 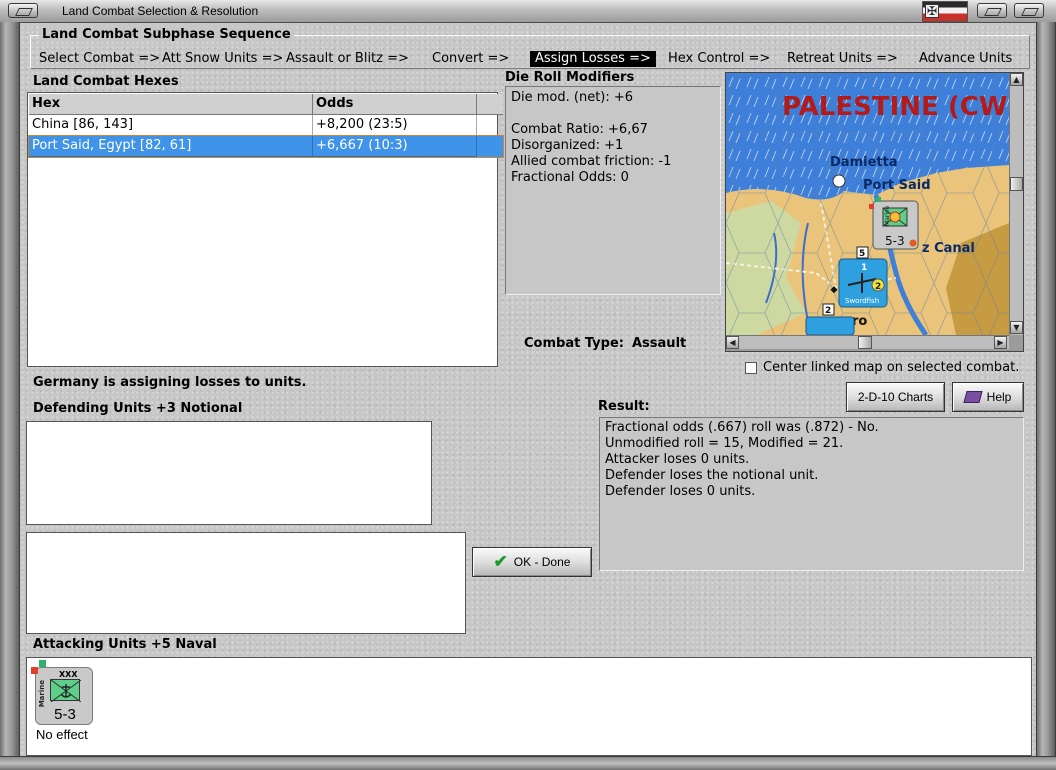 What do you see at coordinates (570, 177) in the screenshot?
I see `modifier-line: Fractional Odds: 0` at bounding box center [570, 177].